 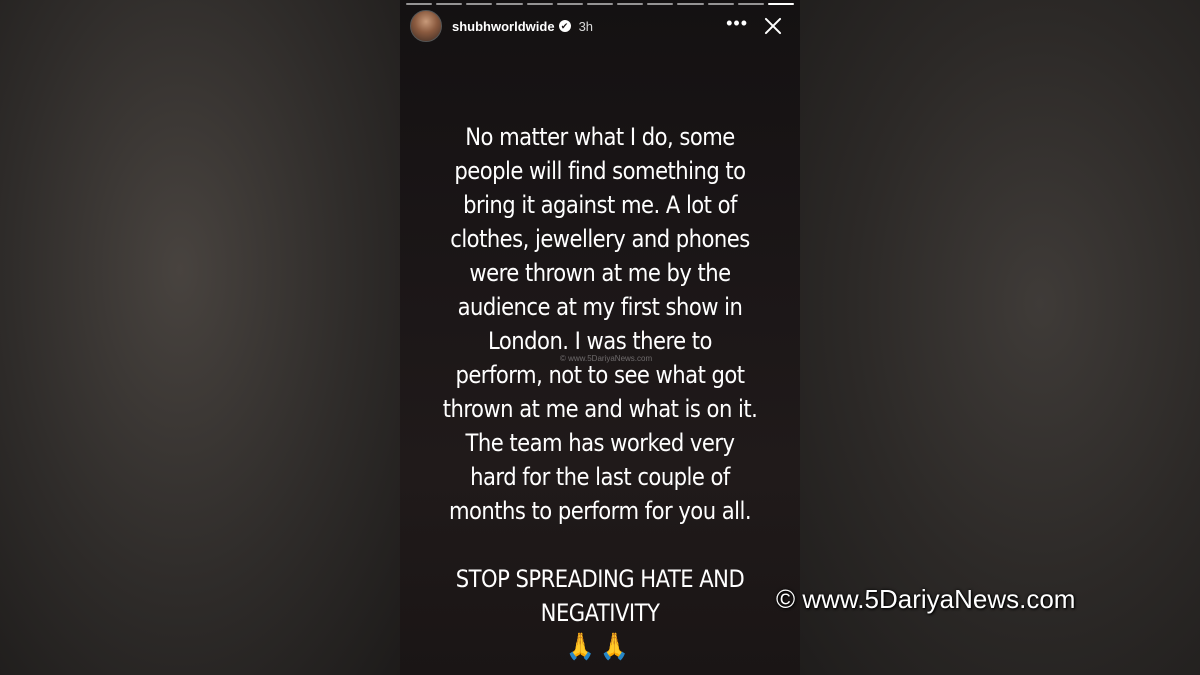 What do you see at coordinates (926, 599) in the screenshot?
I see `site-watermark: © www.5DariyaNews.com` at bounding box center [926, 599].